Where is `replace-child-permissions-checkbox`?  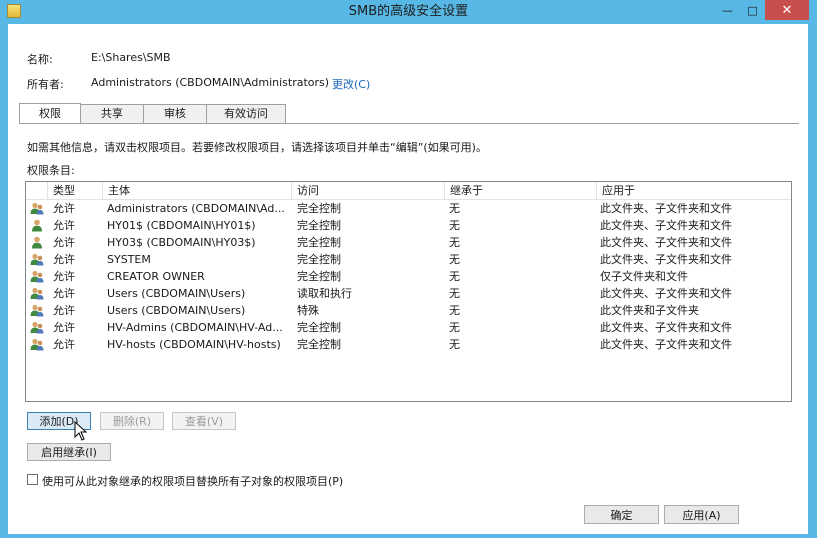
replace-child-permissions-checkbox is located at coordinates (32, 479).